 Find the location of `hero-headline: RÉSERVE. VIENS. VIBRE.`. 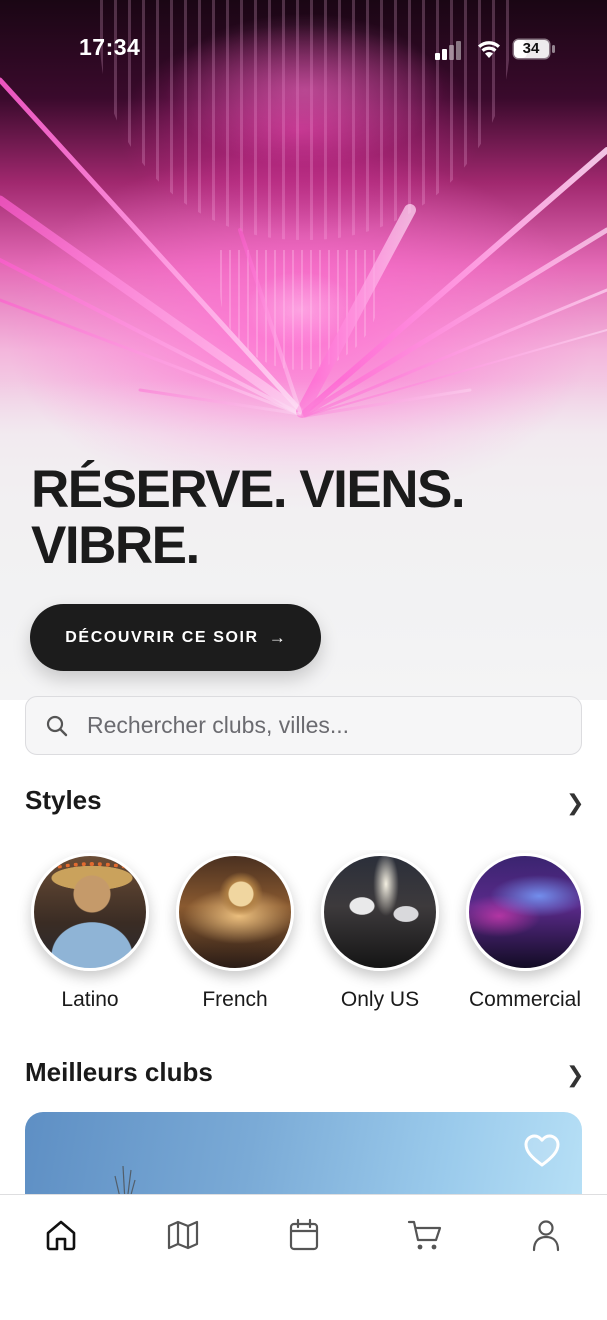

hero-headline: RÉSERVE. VIENS. VIBRE. is located at coordinates (311, 518).